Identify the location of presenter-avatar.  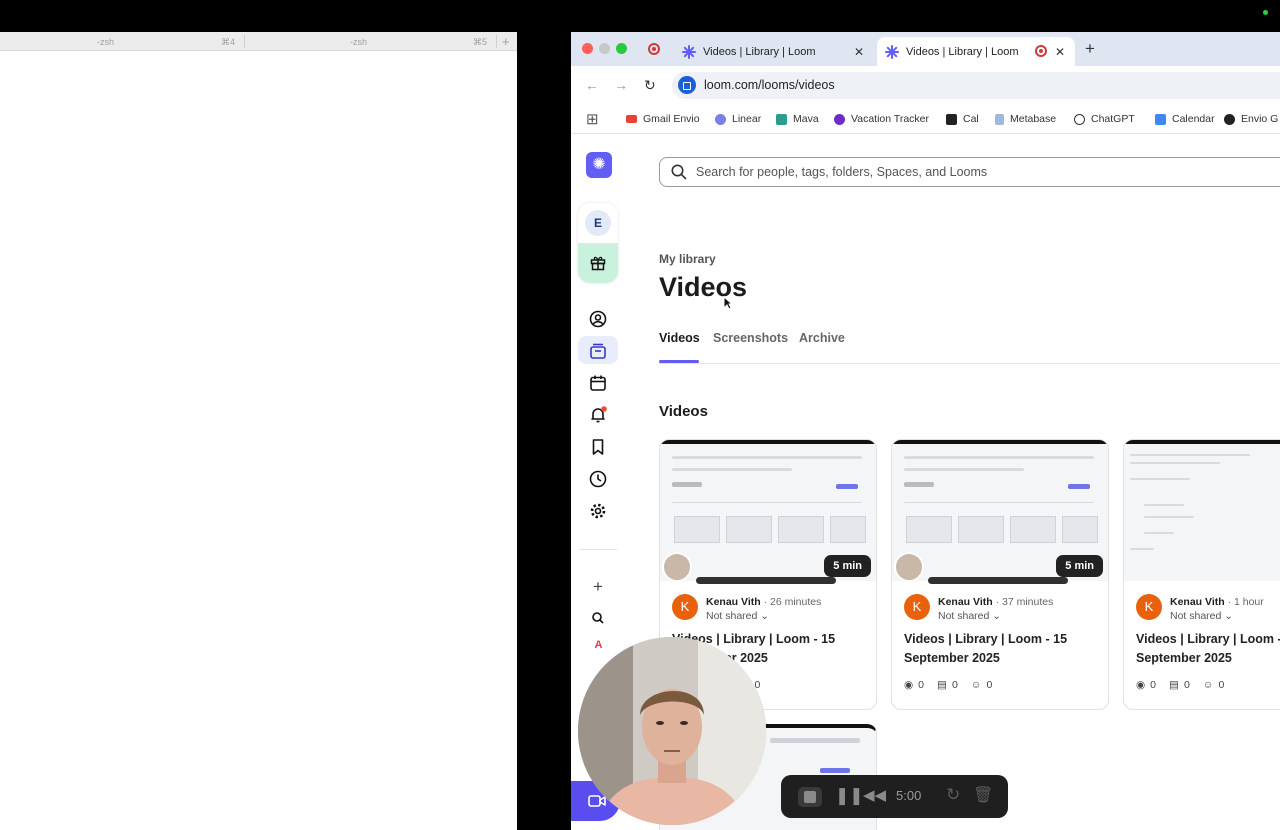
(677, 567).